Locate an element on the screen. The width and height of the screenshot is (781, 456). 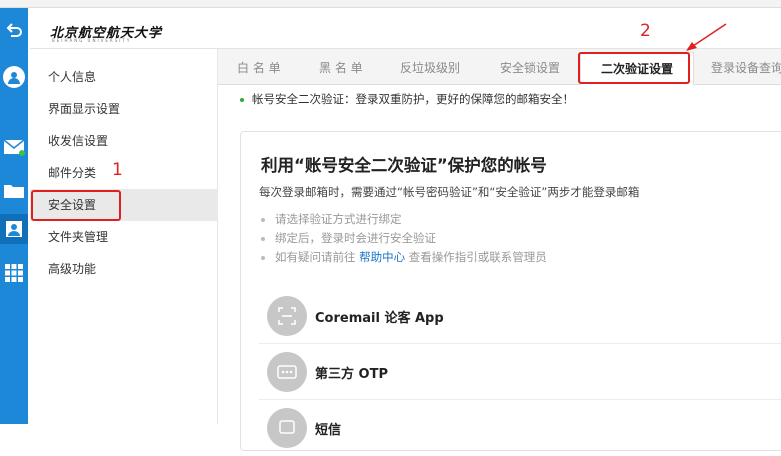
method-sms: 短信 is located at coordinates (520, 428).